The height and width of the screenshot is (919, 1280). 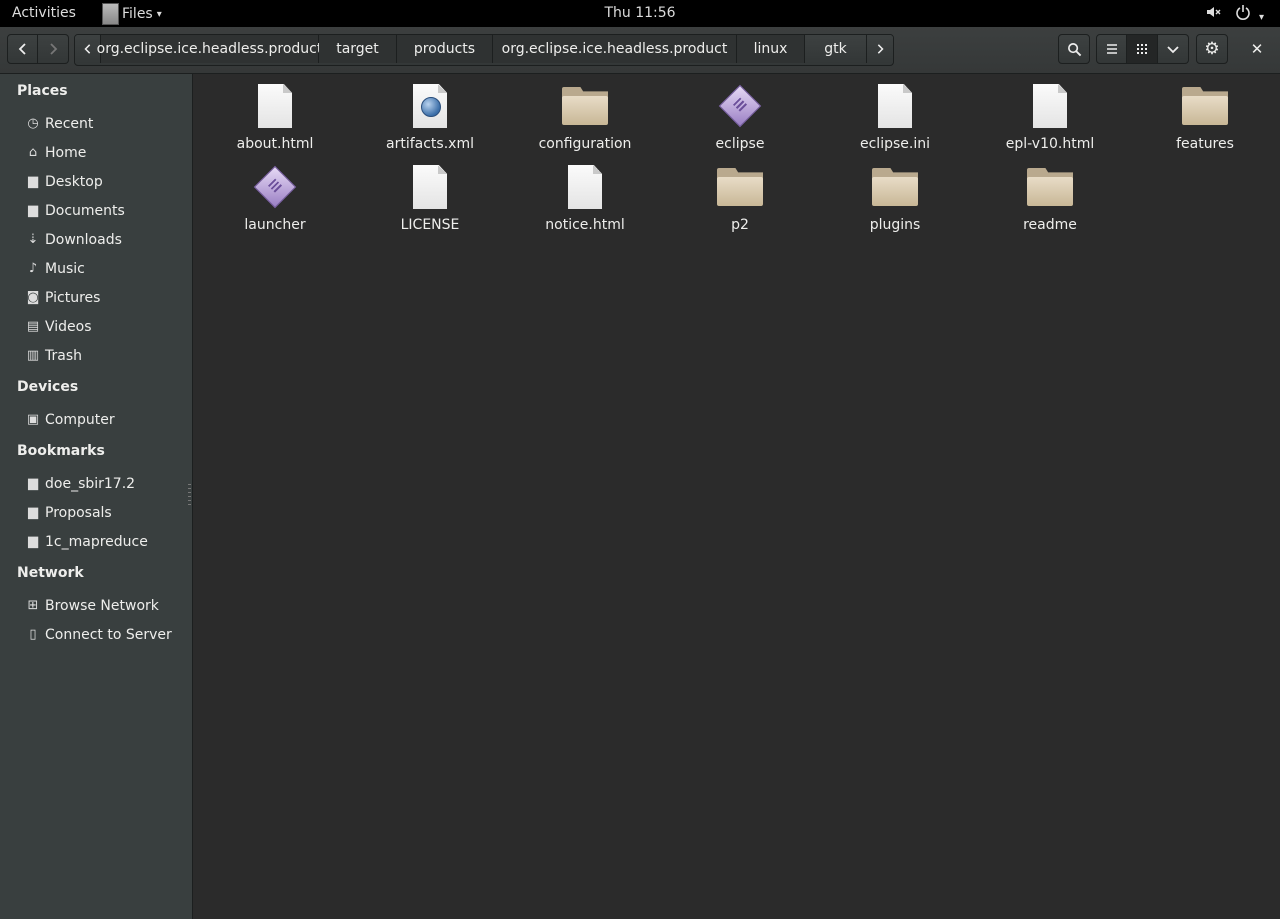 I want to click on sidebar-item-documents: ▆ Documents, so click(x=96, y=210).